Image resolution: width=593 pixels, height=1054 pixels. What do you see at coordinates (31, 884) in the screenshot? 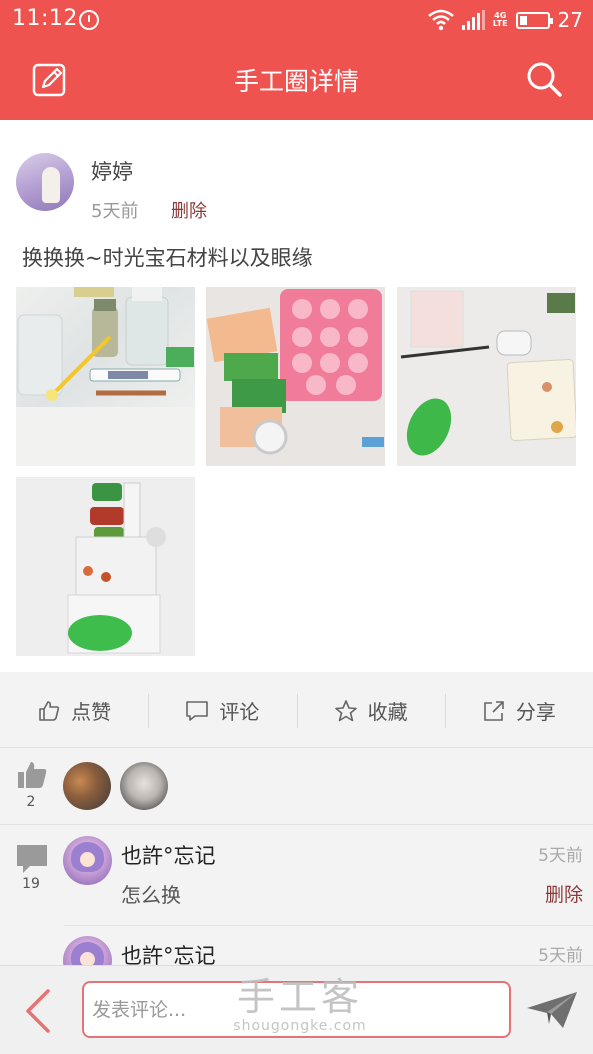
I see `comment-count: 19` at bounding box center [31, 884].